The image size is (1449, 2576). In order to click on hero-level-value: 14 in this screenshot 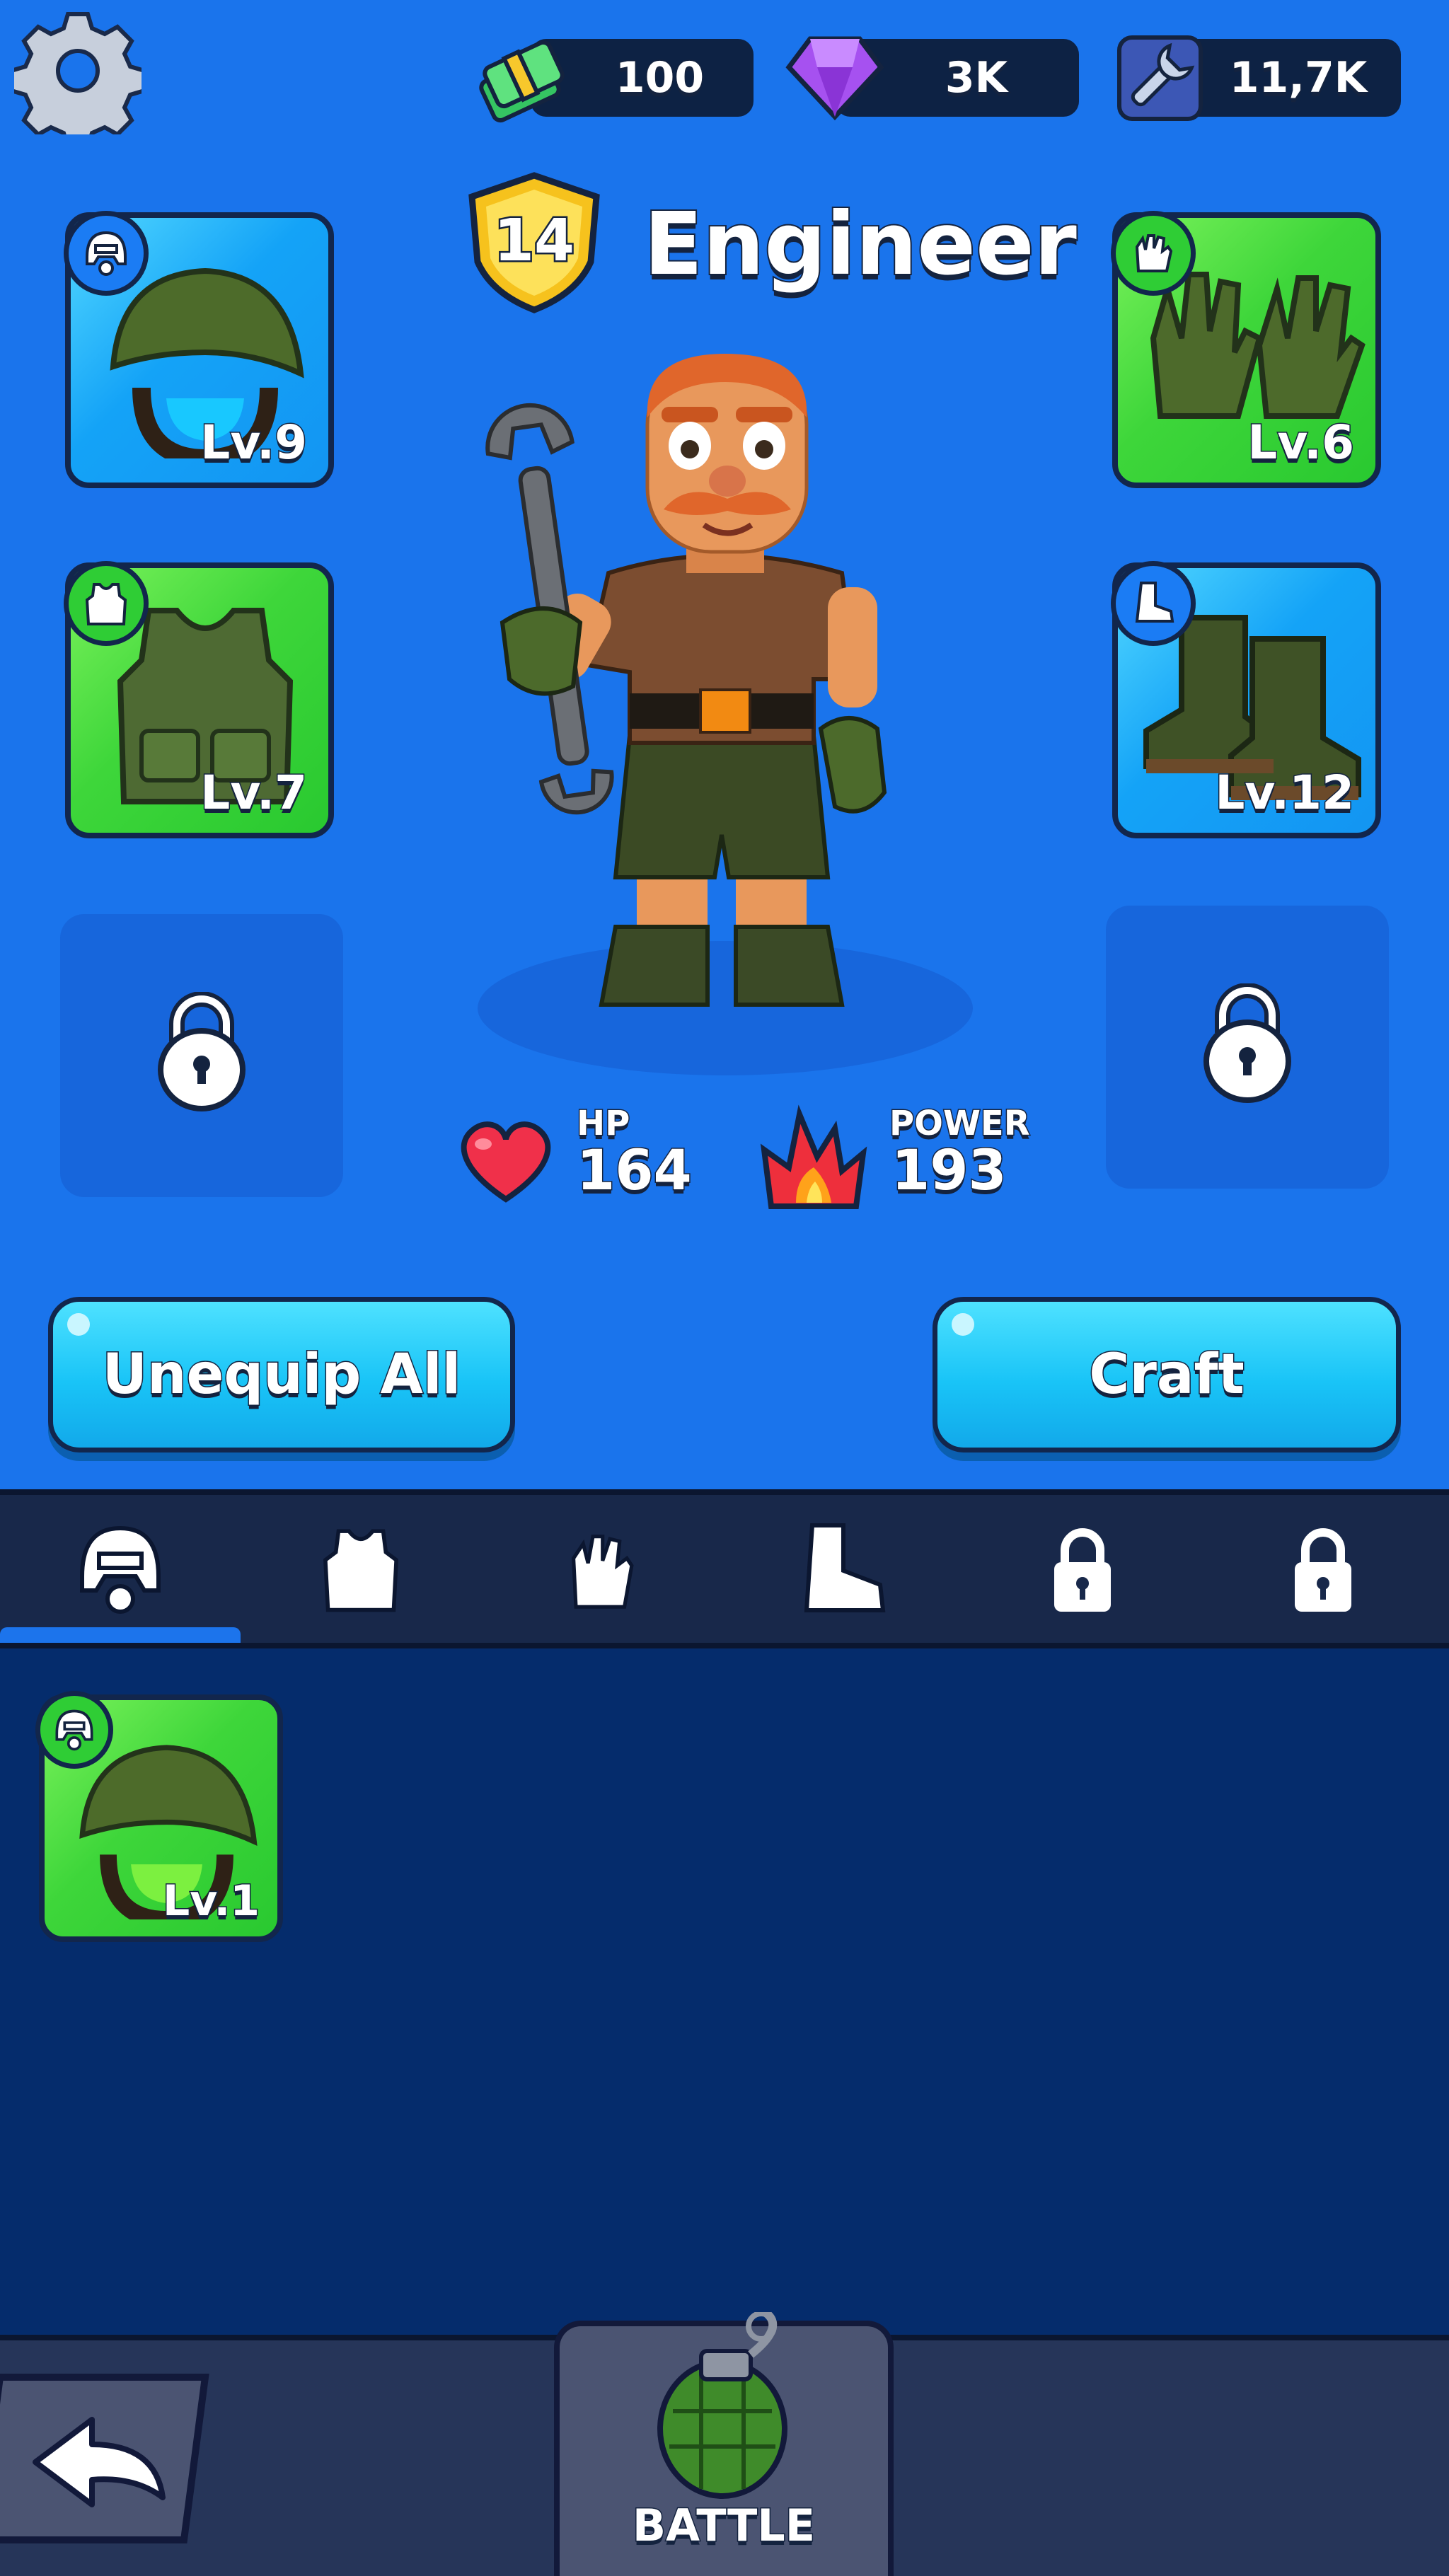, I will do `click(534, 241)`.